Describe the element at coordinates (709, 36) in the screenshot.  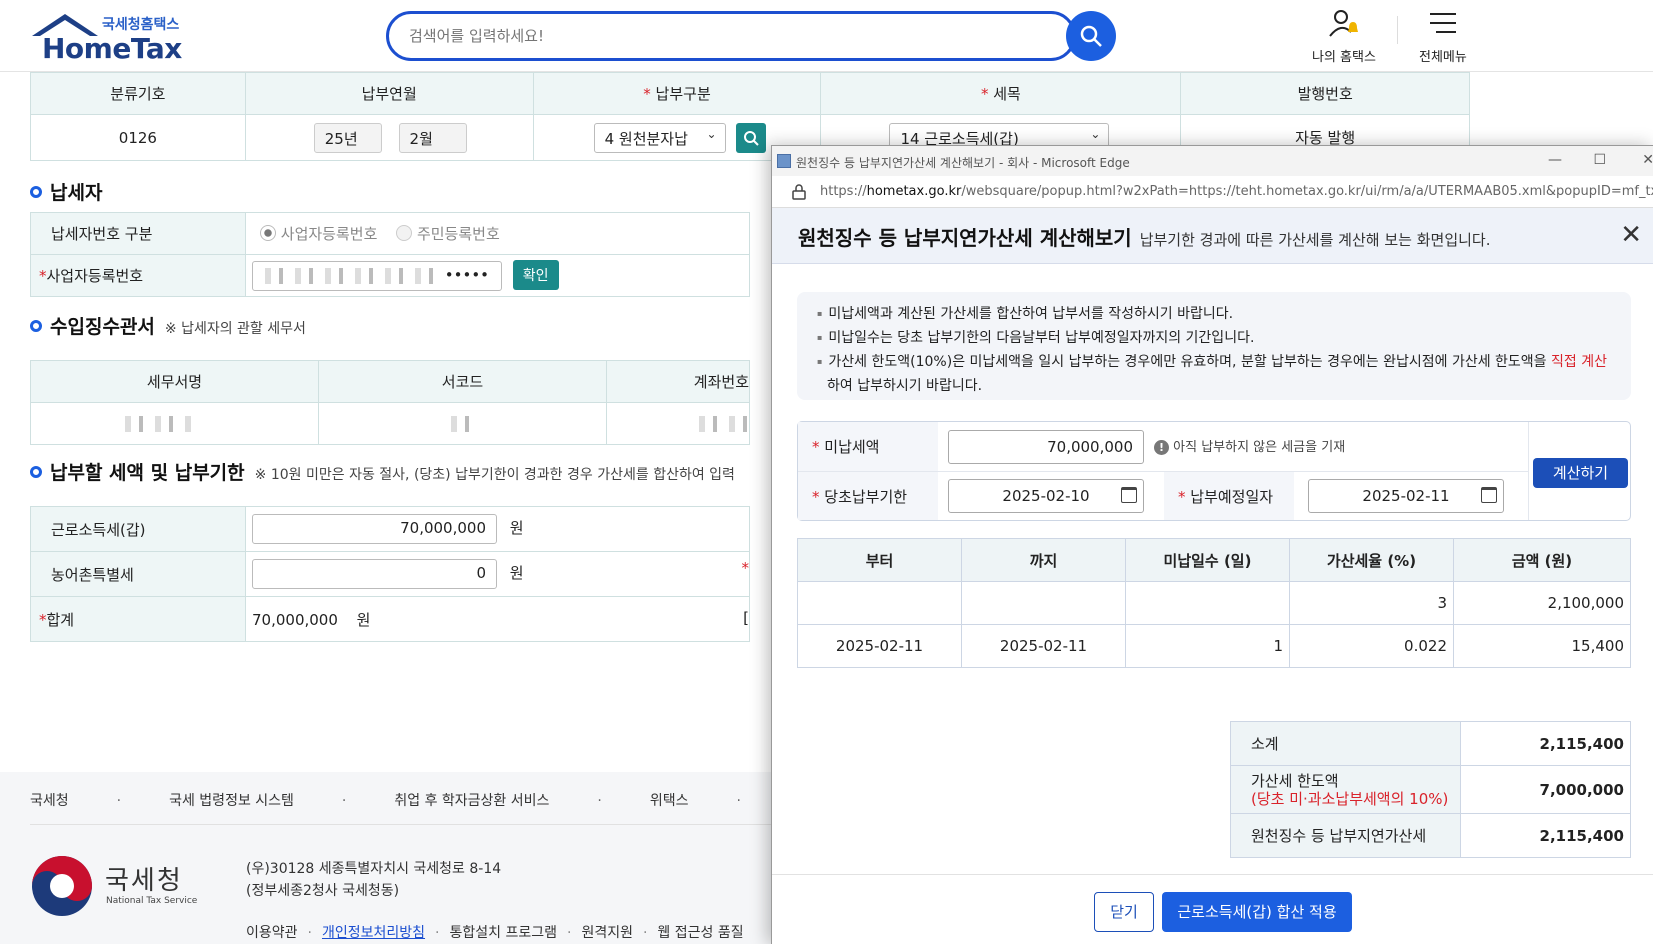
I see `search-input` at that location.